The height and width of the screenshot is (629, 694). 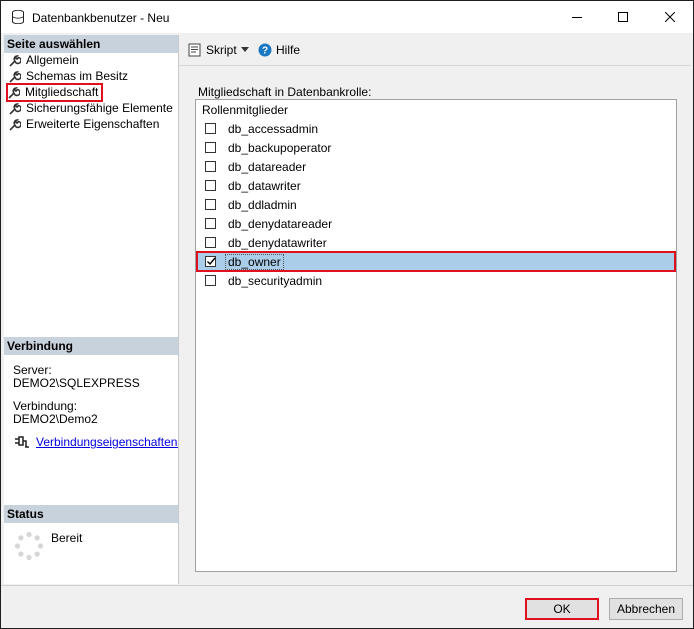 What do you see at coordinates (101, 18) in the screenshot?
I see `window-title: Datenbankbenutzer - Neu` at bounding box center [101, 18].